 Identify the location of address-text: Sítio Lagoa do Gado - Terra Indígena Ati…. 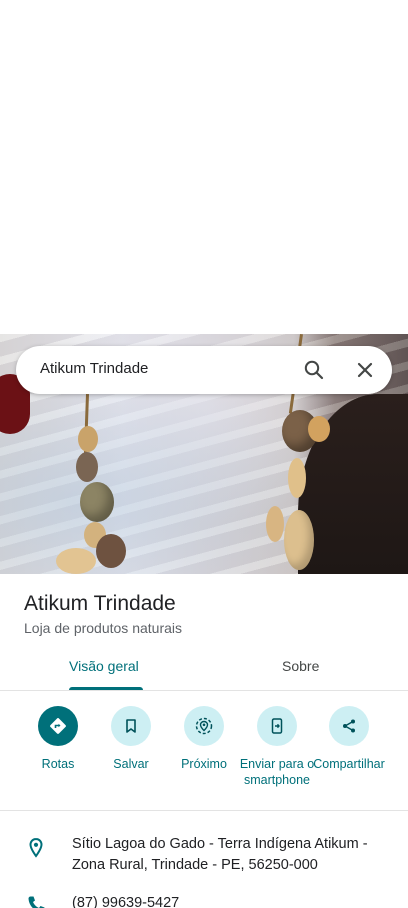
(220, 854).